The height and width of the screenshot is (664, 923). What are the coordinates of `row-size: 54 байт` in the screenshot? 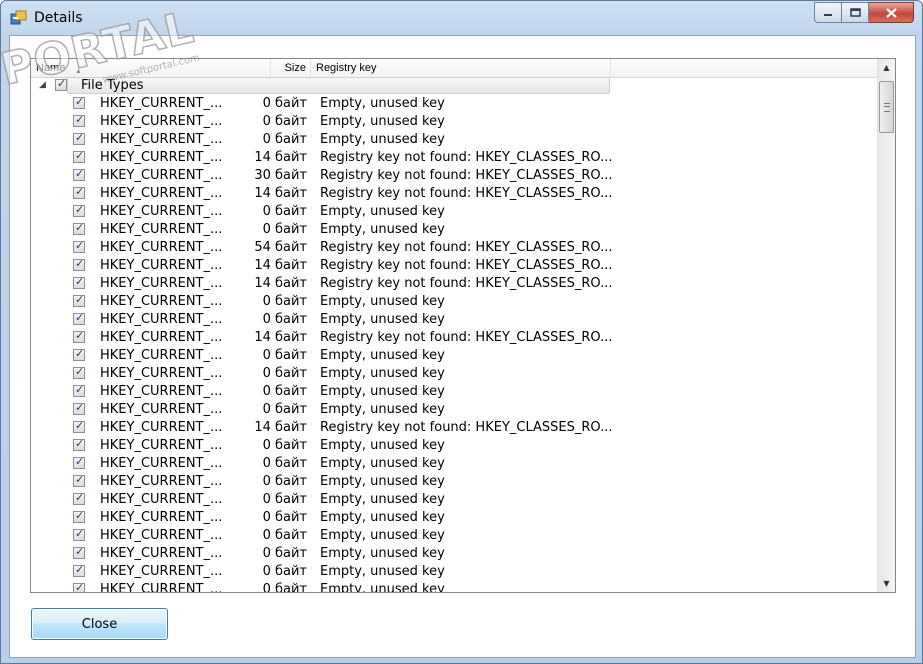 It's located at (280, 247).